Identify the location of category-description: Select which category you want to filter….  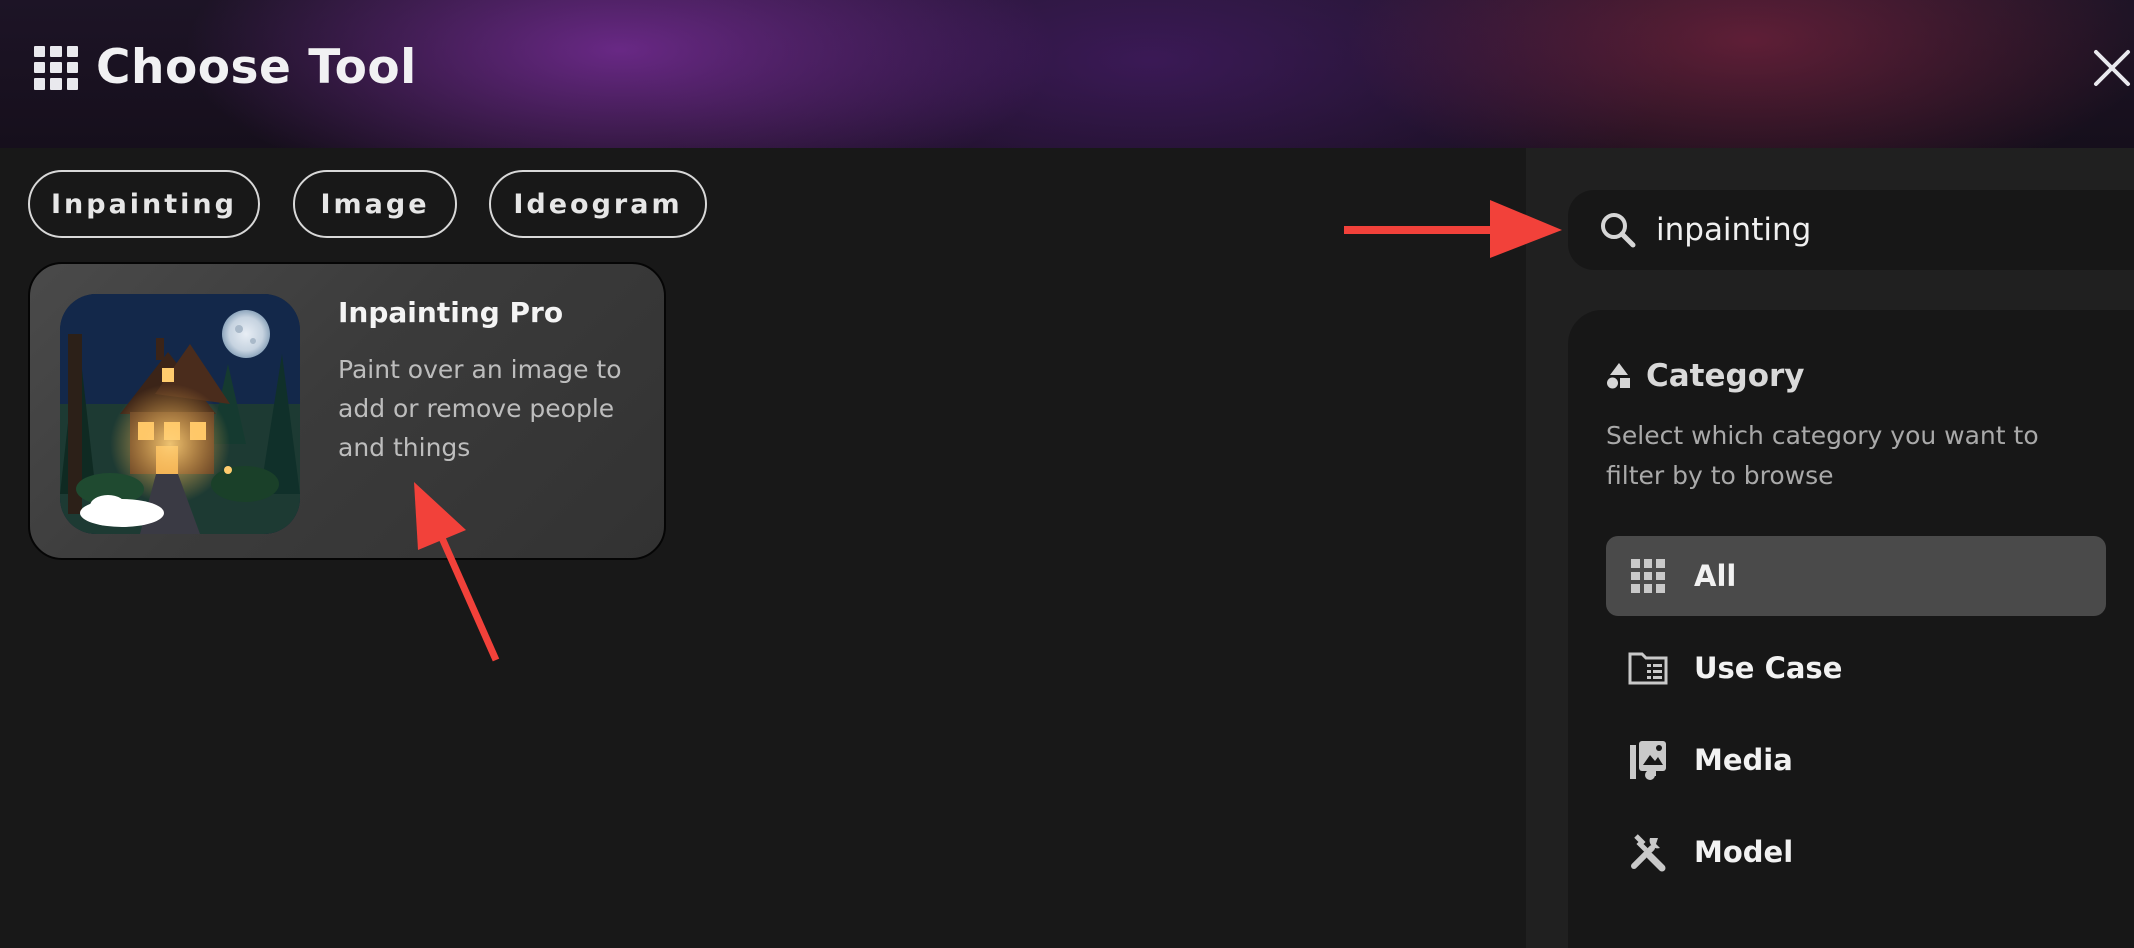
(1822, 455).